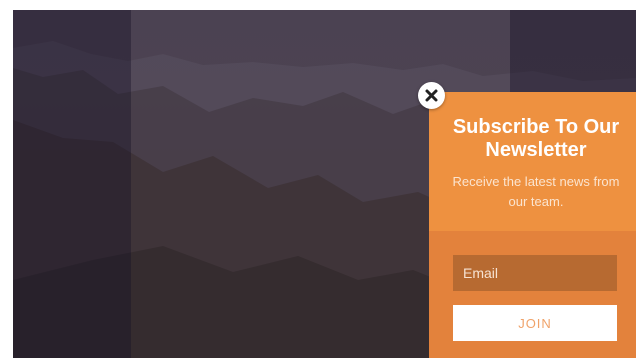  I want to click on close-button, so click(431, 95).